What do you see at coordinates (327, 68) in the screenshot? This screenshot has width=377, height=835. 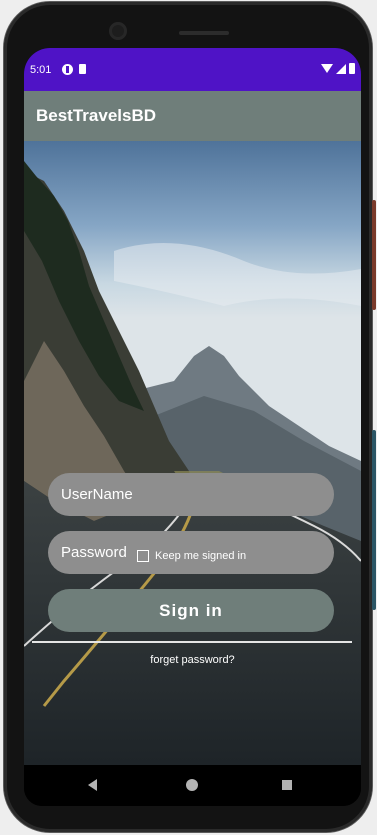 I see `wifi-icon` at bounding box center [327, 68].